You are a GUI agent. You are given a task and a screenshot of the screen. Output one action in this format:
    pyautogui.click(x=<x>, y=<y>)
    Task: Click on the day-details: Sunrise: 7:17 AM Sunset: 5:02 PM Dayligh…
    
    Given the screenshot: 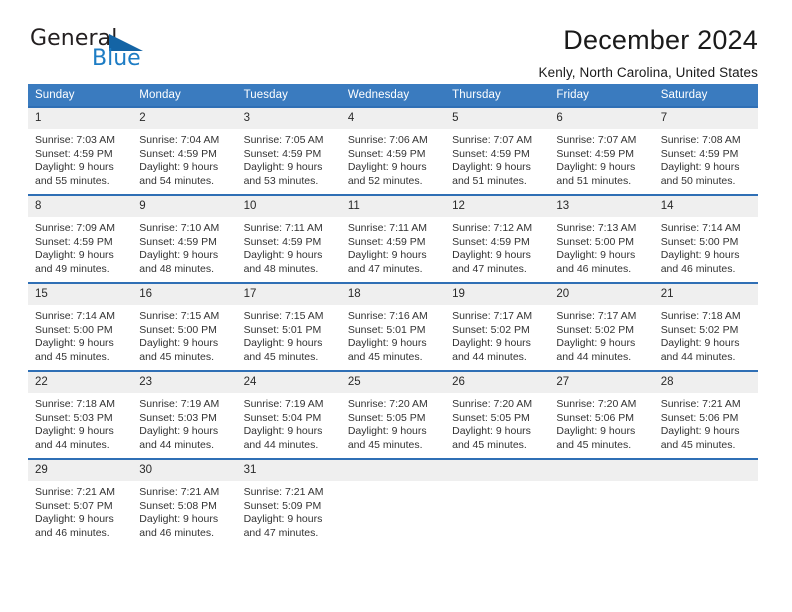 What is the action you would take?
    pyautogui.click(x=497, y=334)
    